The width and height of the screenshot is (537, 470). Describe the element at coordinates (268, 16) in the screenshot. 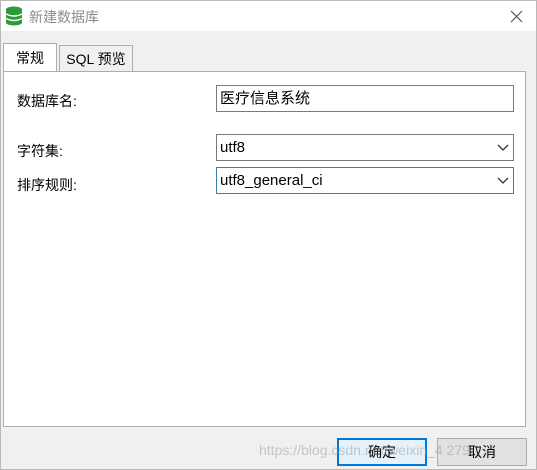

I see `title-bar: 新建数据库` at that location.